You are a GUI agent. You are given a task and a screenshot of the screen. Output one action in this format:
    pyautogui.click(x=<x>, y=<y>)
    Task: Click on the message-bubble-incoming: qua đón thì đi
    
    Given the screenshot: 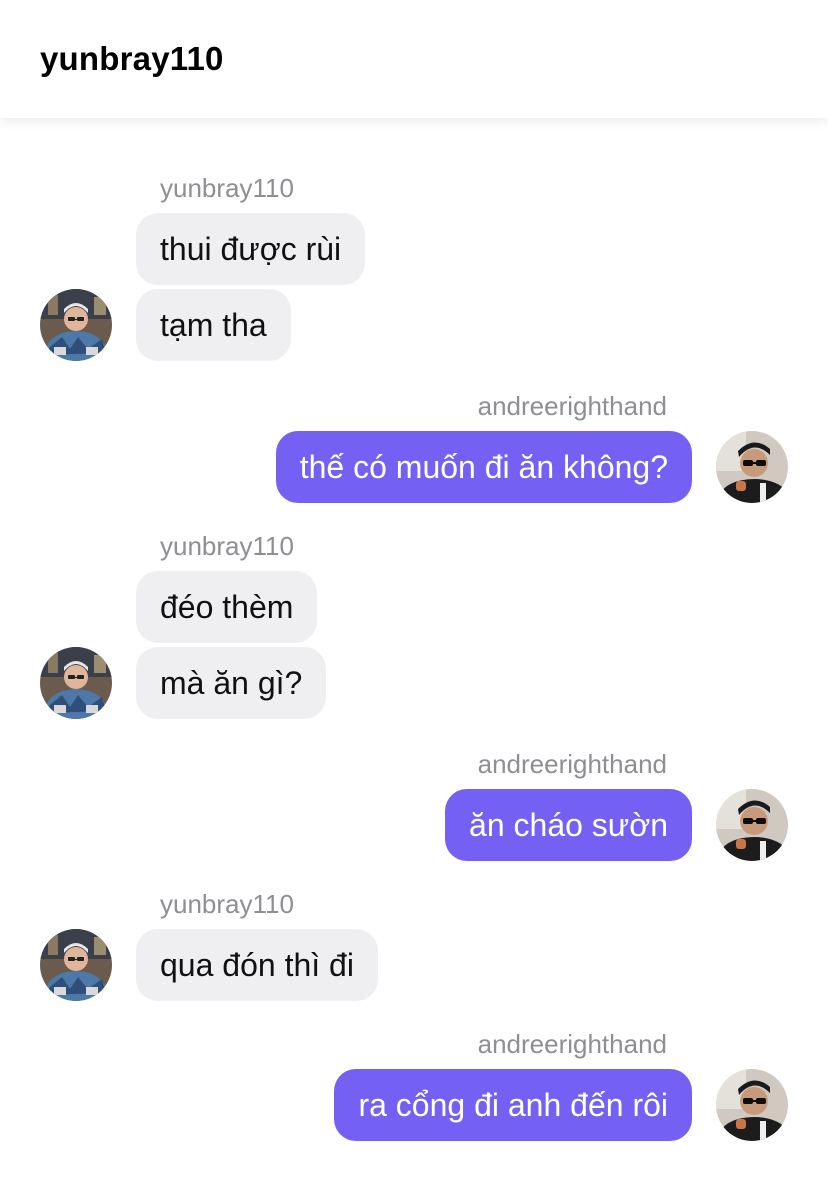 What is the action you would take?
    pyautogui.click(x=257, y=965)
    